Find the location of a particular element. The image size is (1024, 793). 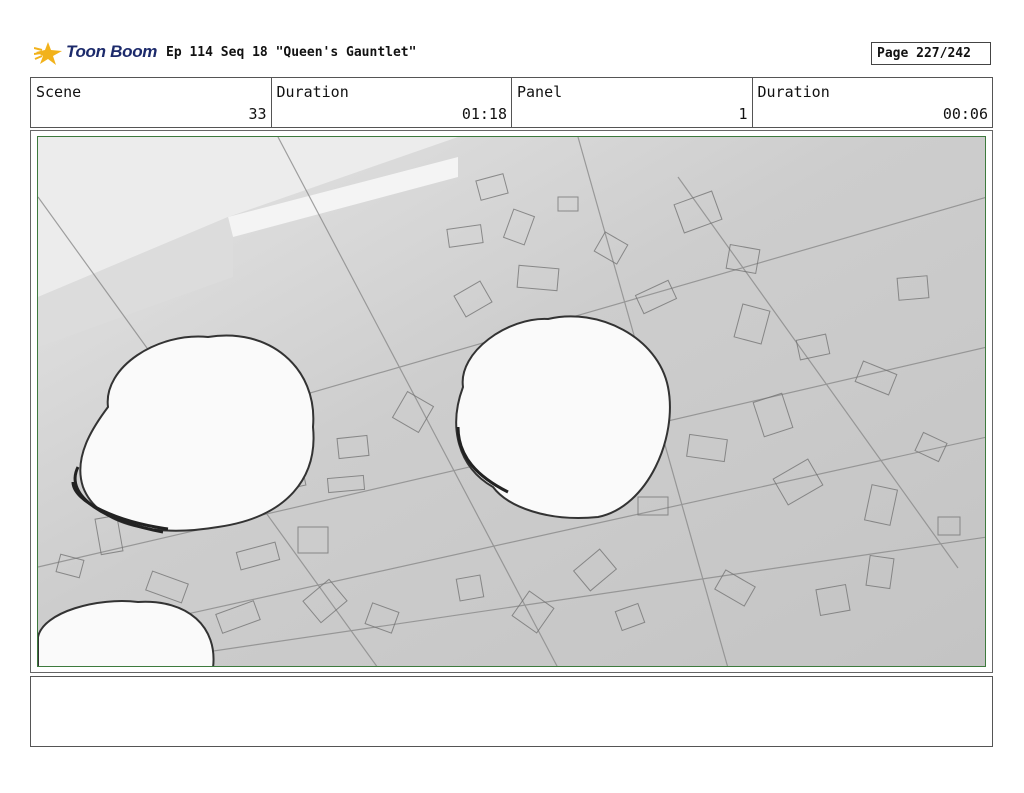

toon-boom-logo: Toon Boom is located at coordinates (96, 53).